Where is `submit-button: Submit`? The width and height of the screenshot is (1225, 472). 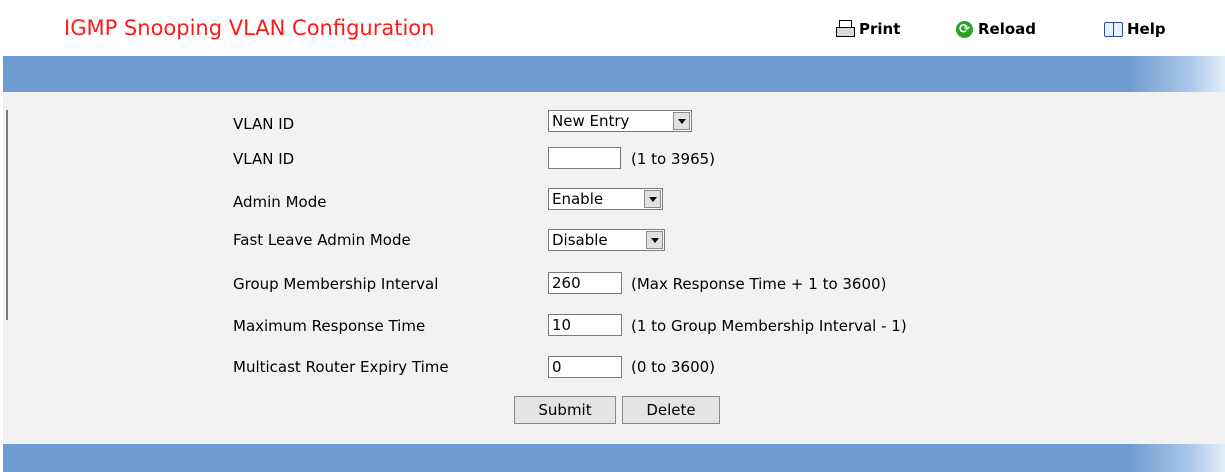
submit-button: Submit is located at coordinates (565, 410).